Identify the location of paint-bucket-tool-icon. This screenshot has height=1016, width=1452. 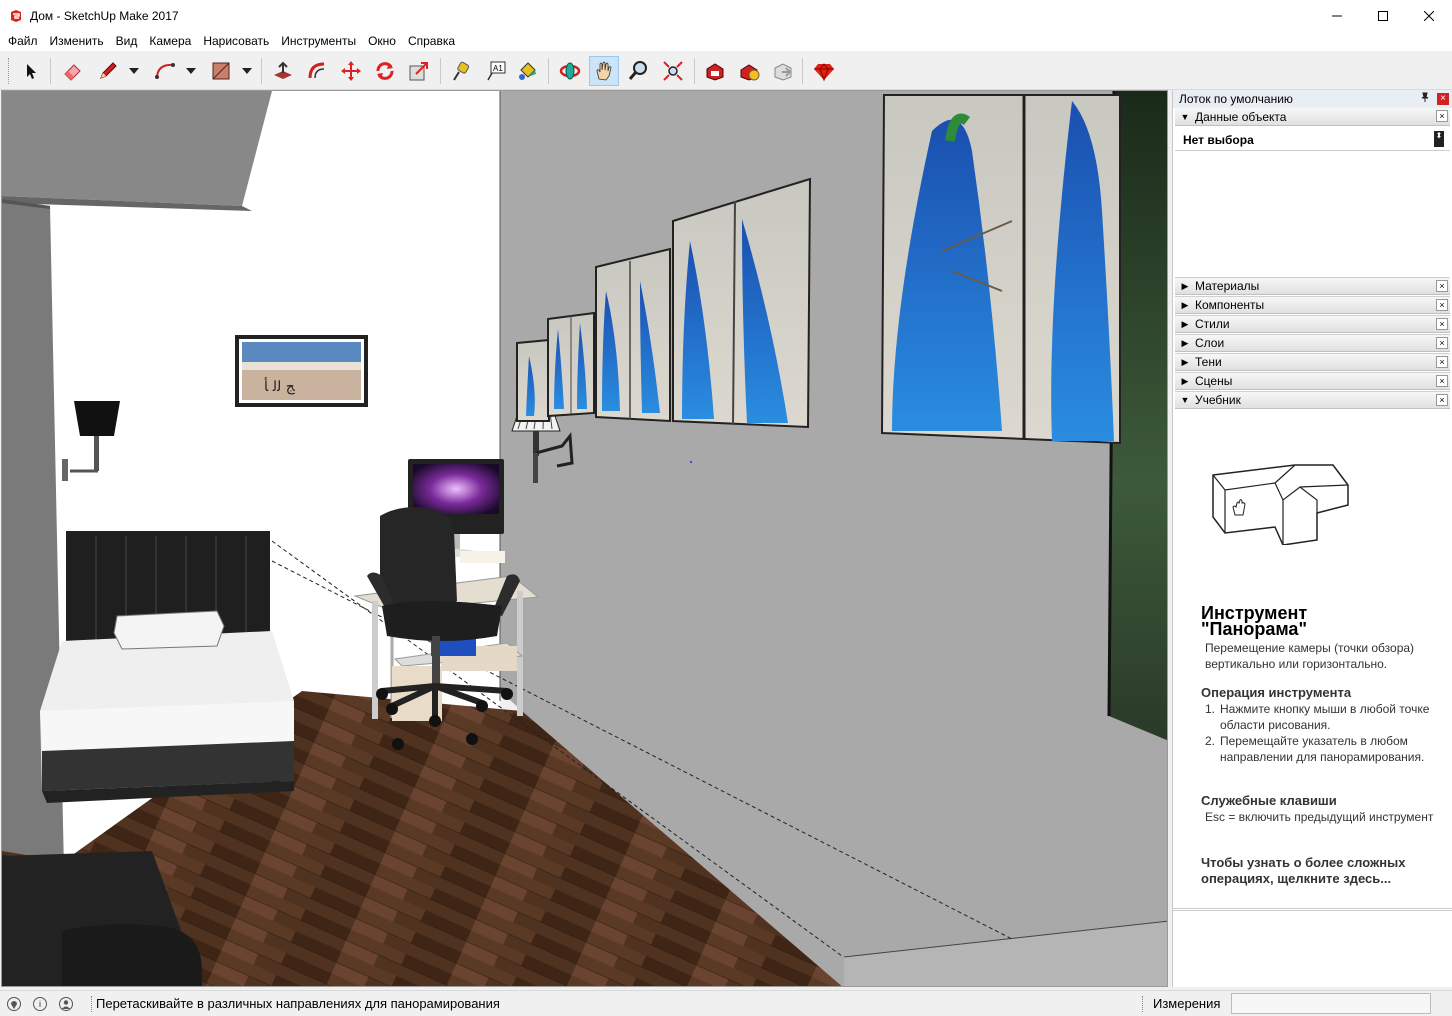
(527, 71).